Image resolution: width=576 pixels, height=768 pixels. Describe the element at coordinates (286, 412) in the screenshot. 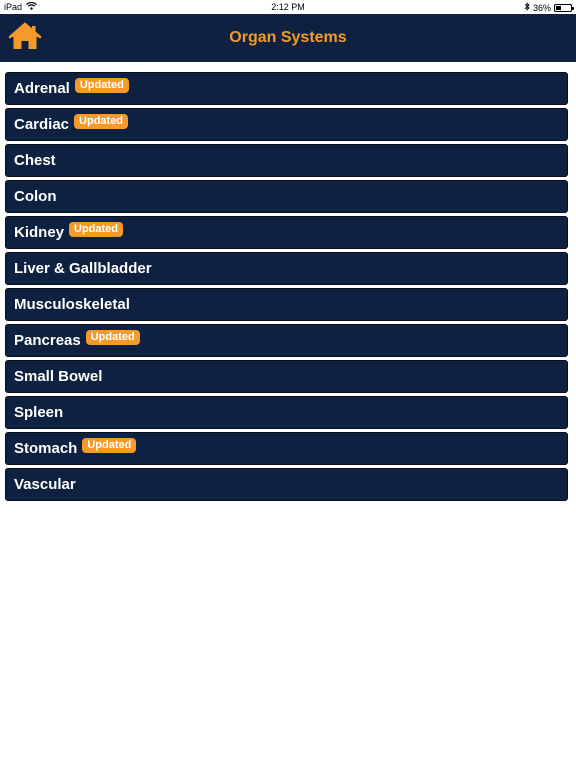

I see `list-item-spleen: Spleen Updated` at that location.